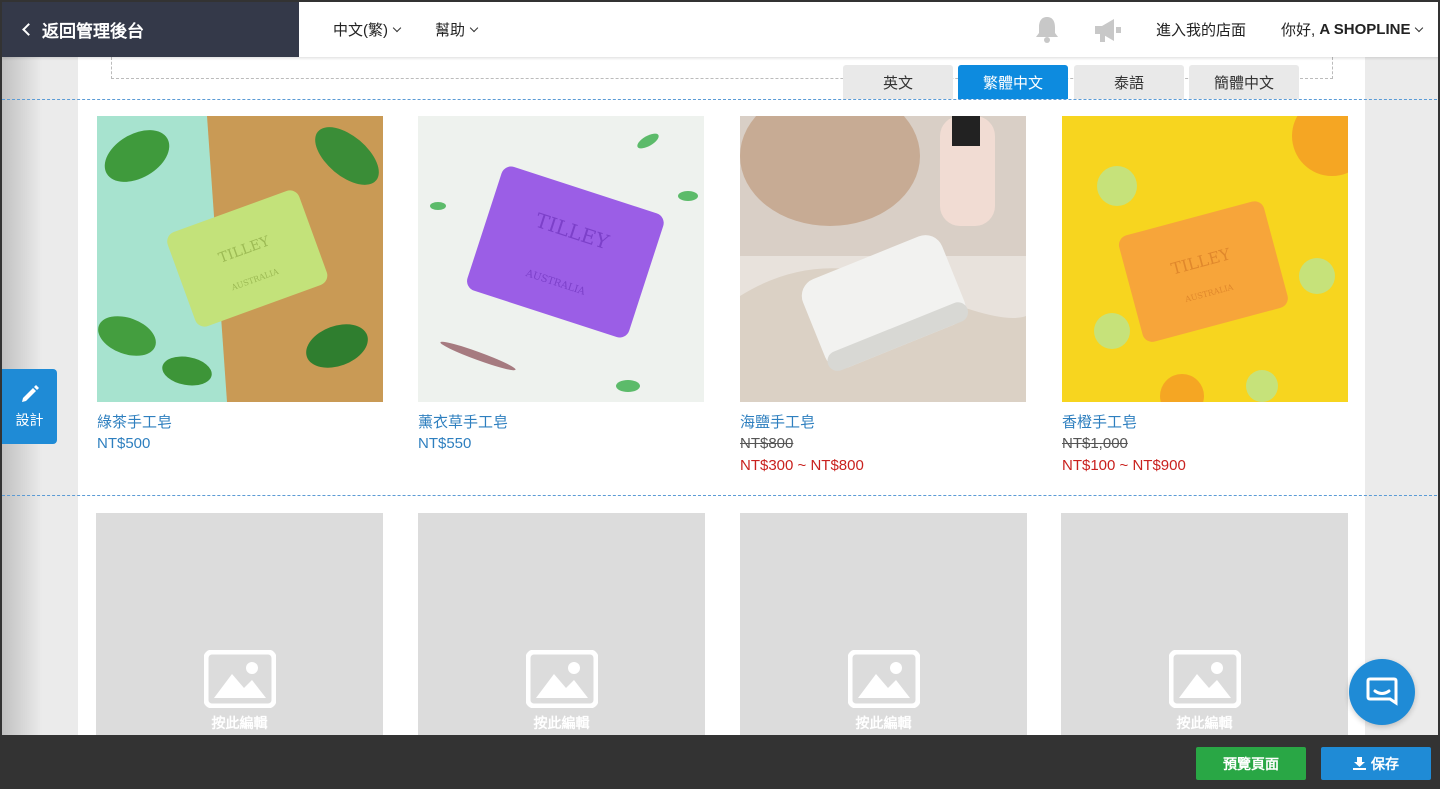  What do you see at coordinates (720, 761) in the screenshot?
I see `bottom-bar: 預覽頁面 保存` at bounding box center [720, 761].